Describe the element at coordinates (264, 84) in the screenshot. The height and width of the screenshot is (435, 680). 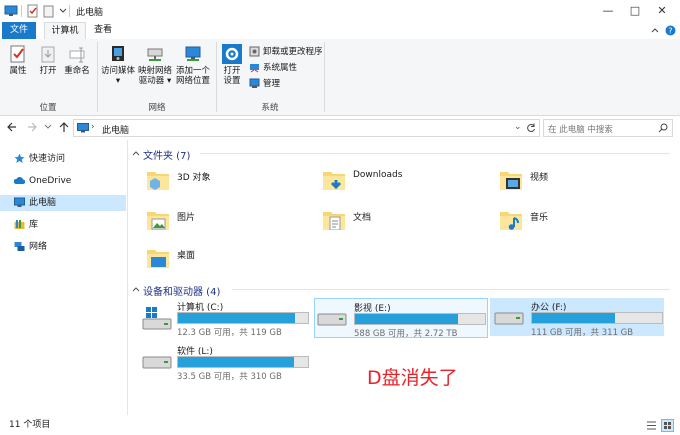
I see `manage-button: 管理` at that location.